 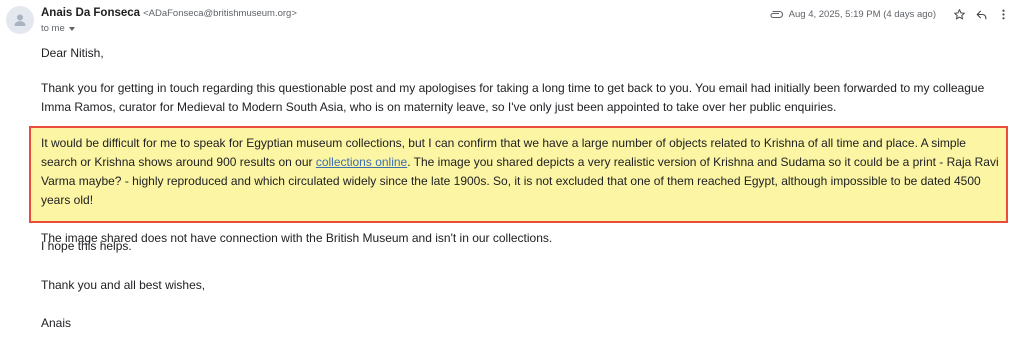 I want to click on star-icon, so click(x=959, y=13).